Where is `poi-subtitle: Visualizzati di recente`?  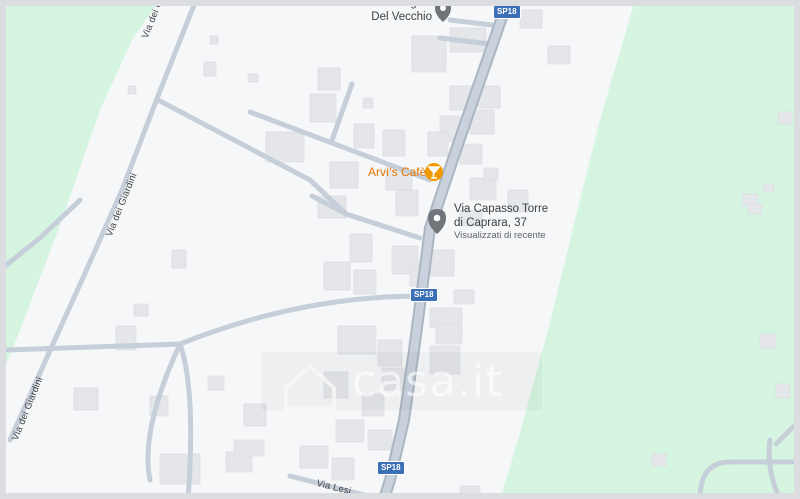
poi-subtitle: Visualizzati di recente is located at coordinates (500, 235).